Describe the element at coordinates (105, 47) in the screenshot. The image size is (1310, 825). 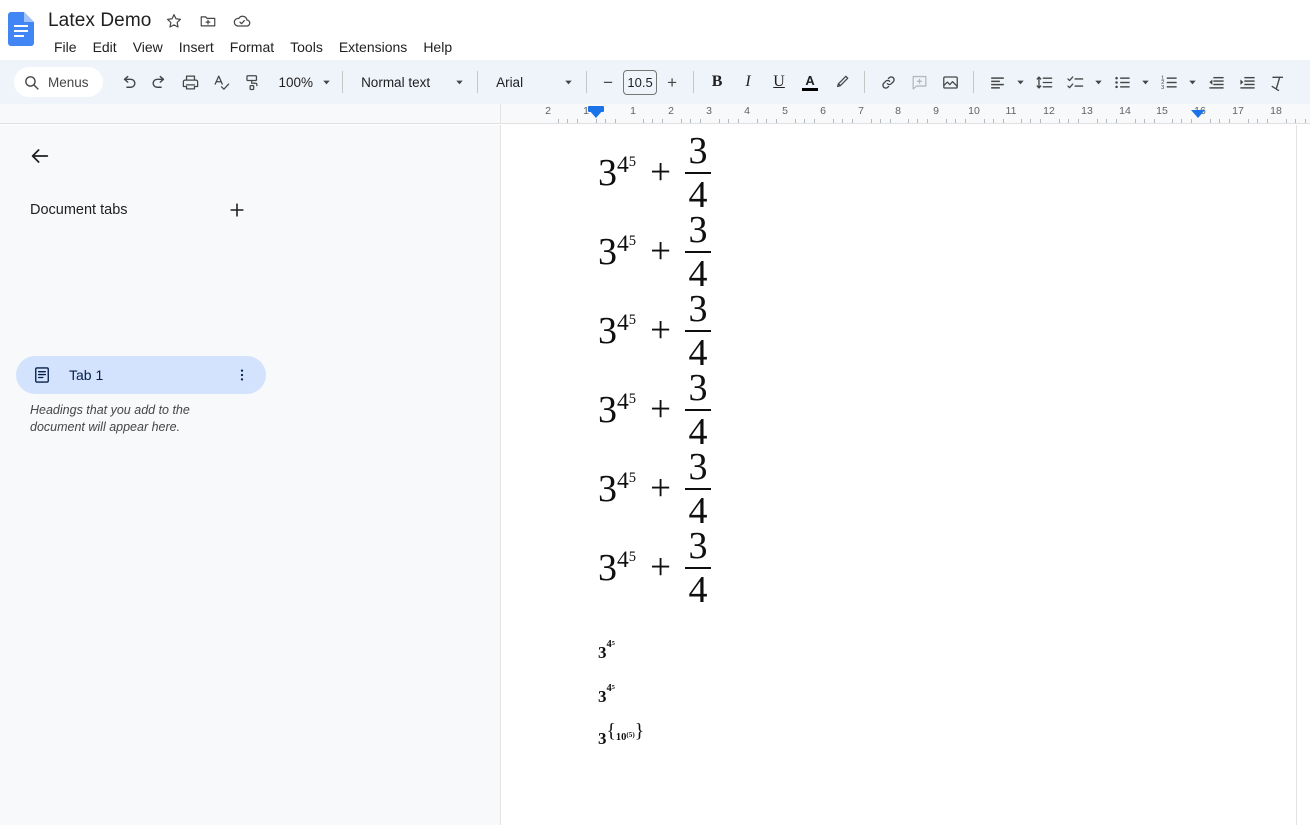
I see `menu-edit: Edit` at that location.